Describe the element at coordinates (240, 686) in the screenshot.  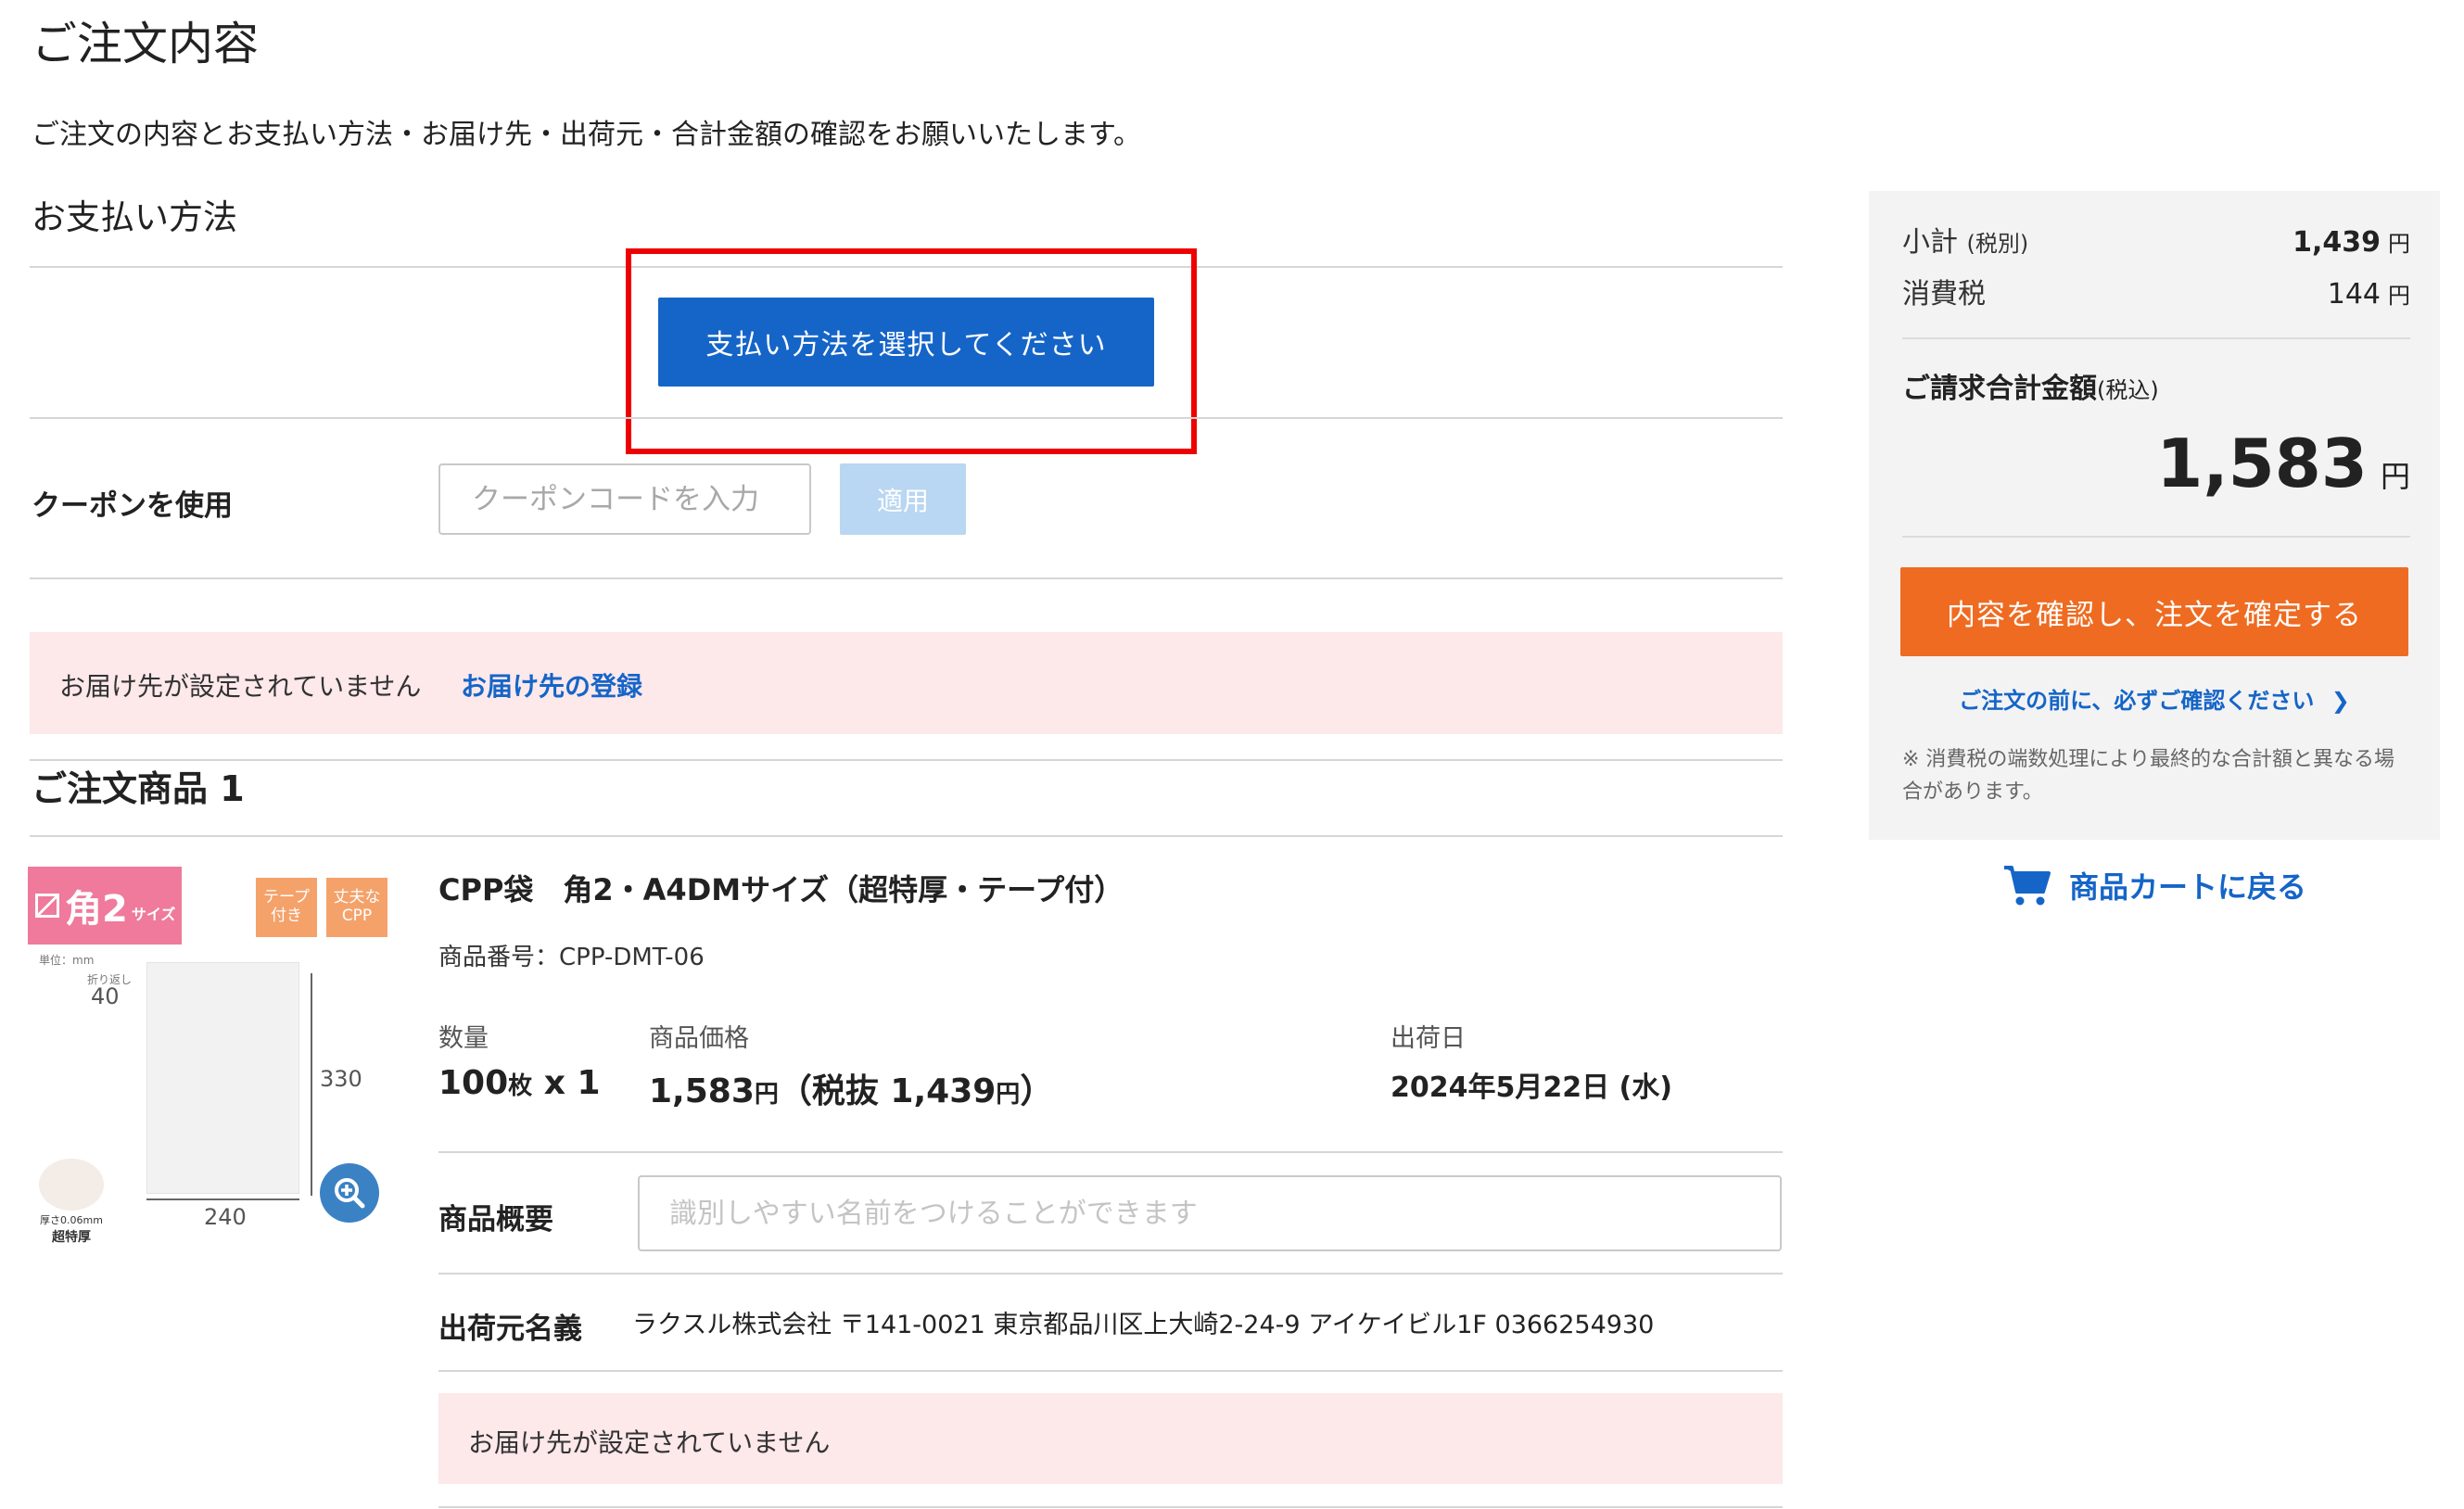
I see `delivery-alert-message: お届け先が設定されていません` at that location.